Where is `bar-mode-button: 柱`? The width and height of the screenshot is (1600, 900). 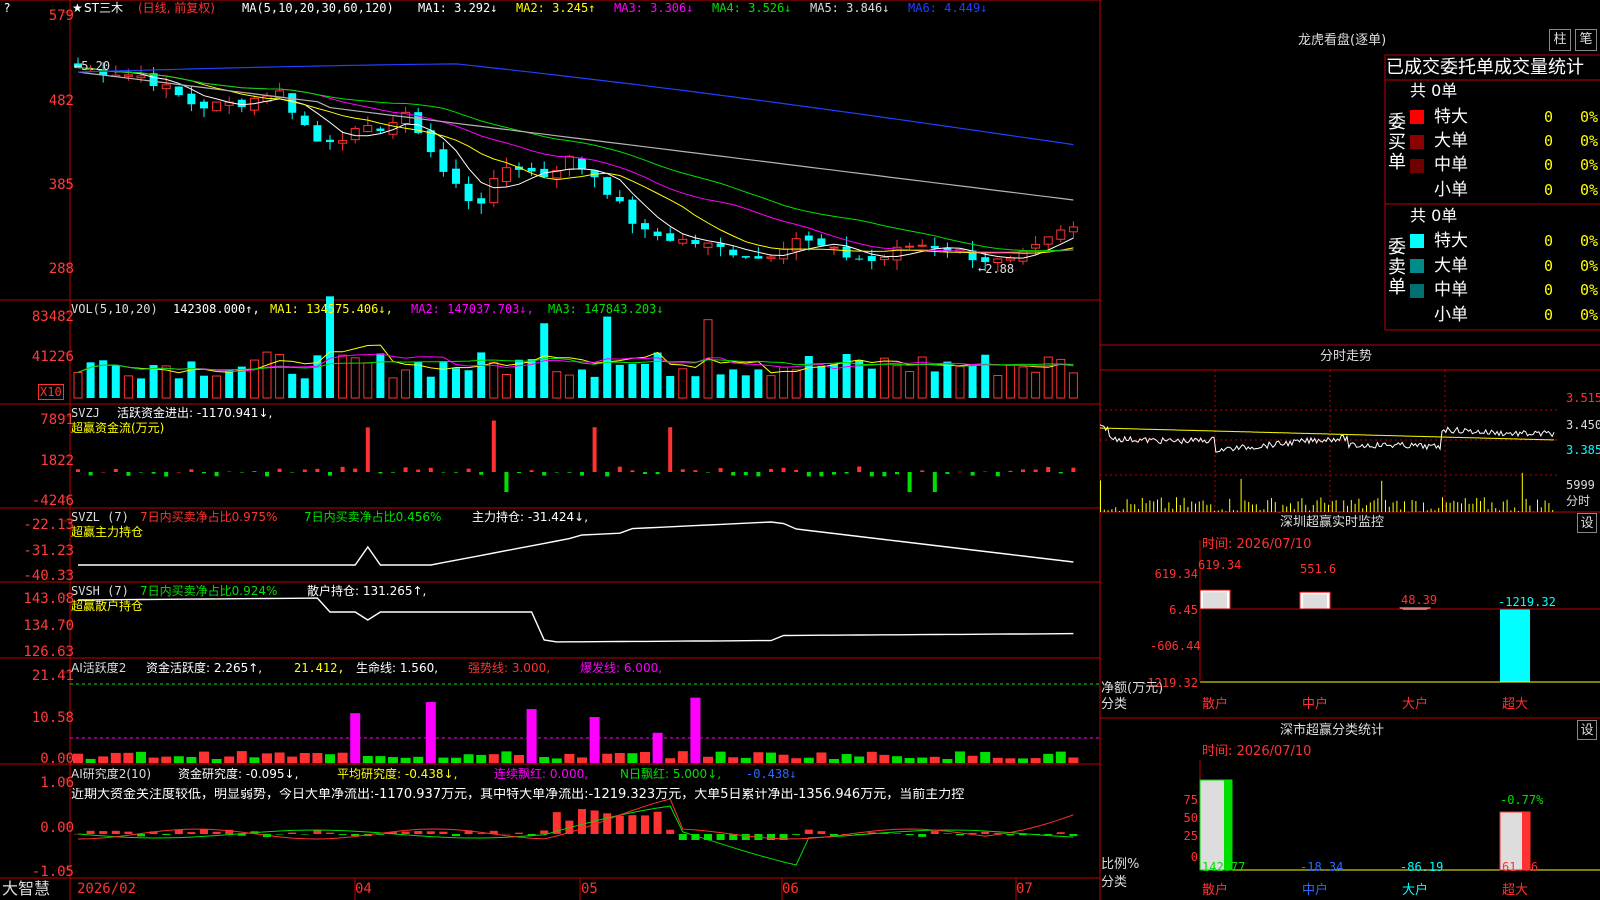
bar-mode-button: 柱 is located at coordinates (1560, 40).